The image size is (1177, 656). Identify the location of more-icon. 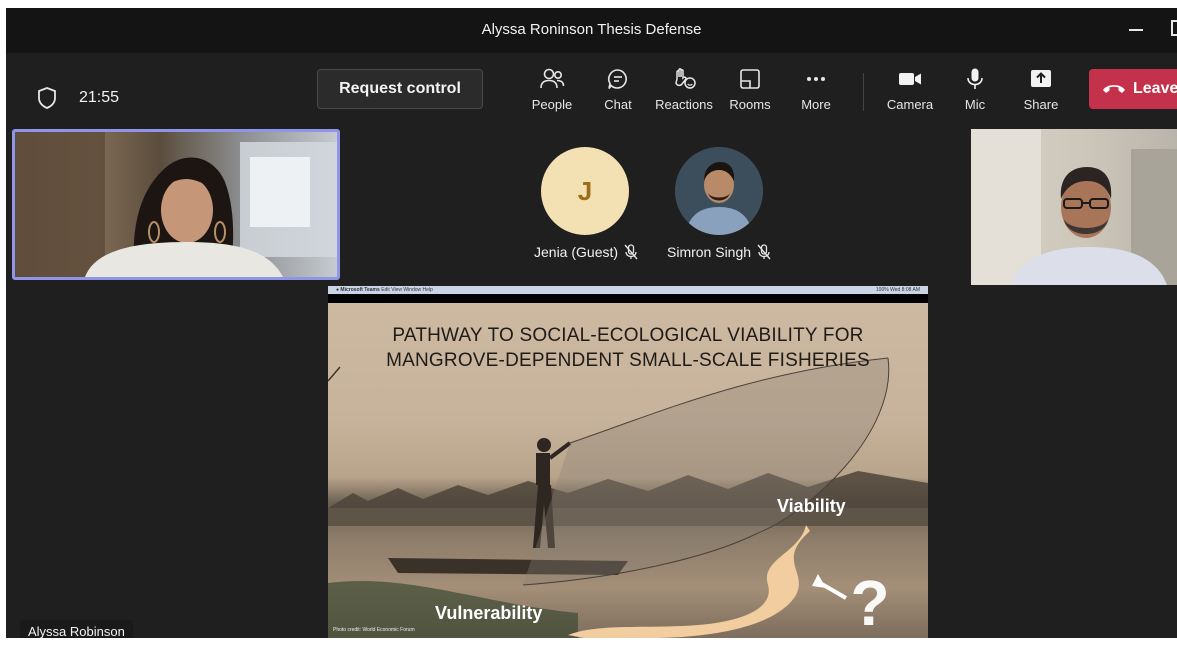
(816, 79).